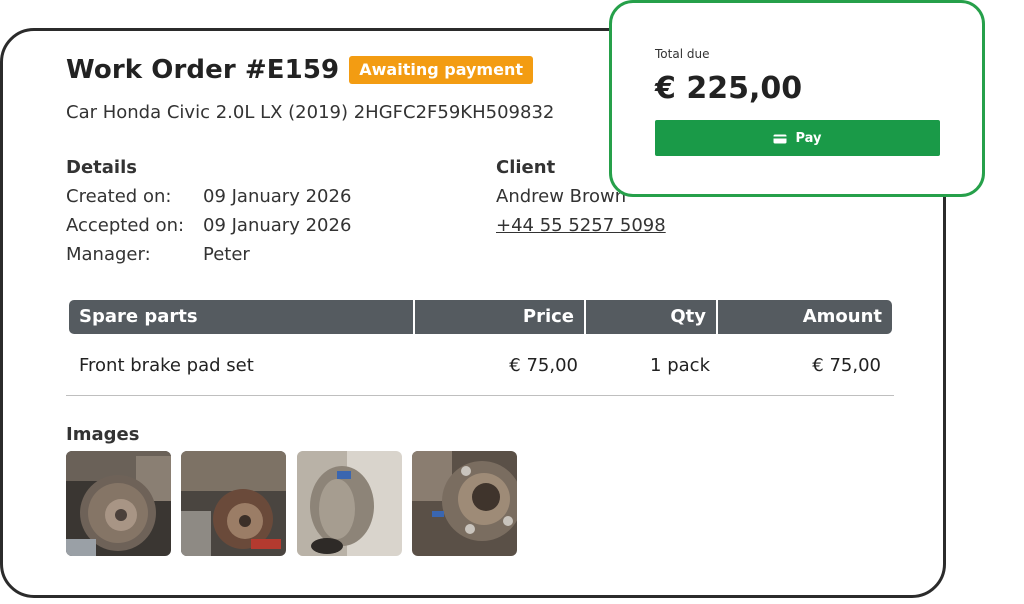 The width and height of the screenshot is (1024, 604). What do you see at coordinates (277, 196) in the screenshot?
I see `created-on-value: 09 January 2026` at bounding box center [277, 196].